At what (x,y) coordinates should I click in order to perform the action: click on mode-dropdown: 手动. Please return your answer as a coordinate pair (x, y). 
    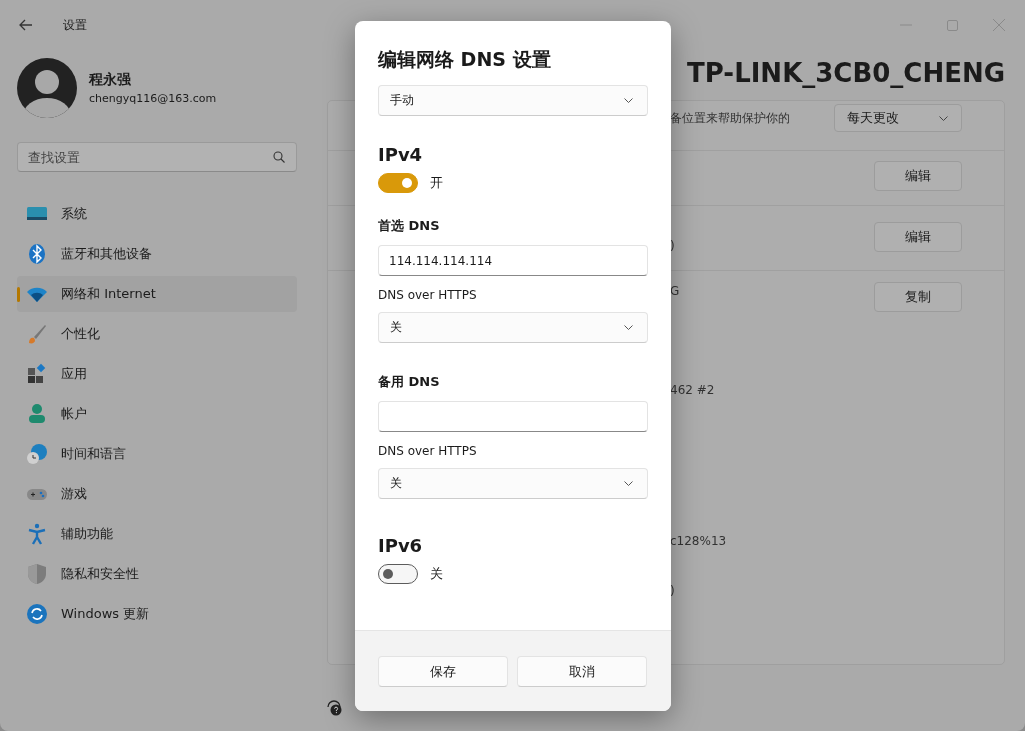
    Looking at the image, I should click on (513, 100).